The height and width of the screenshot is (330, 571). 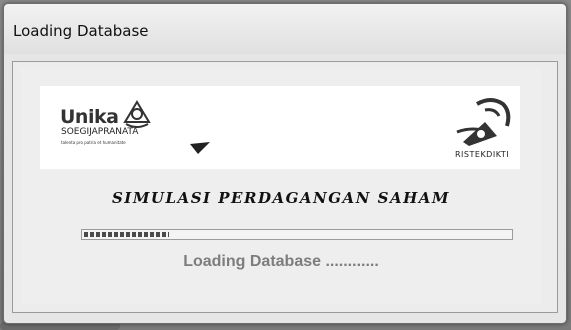 I want to click on ristekdikti-logo: RISTEKDIKTI, so click(x=485, y=129).